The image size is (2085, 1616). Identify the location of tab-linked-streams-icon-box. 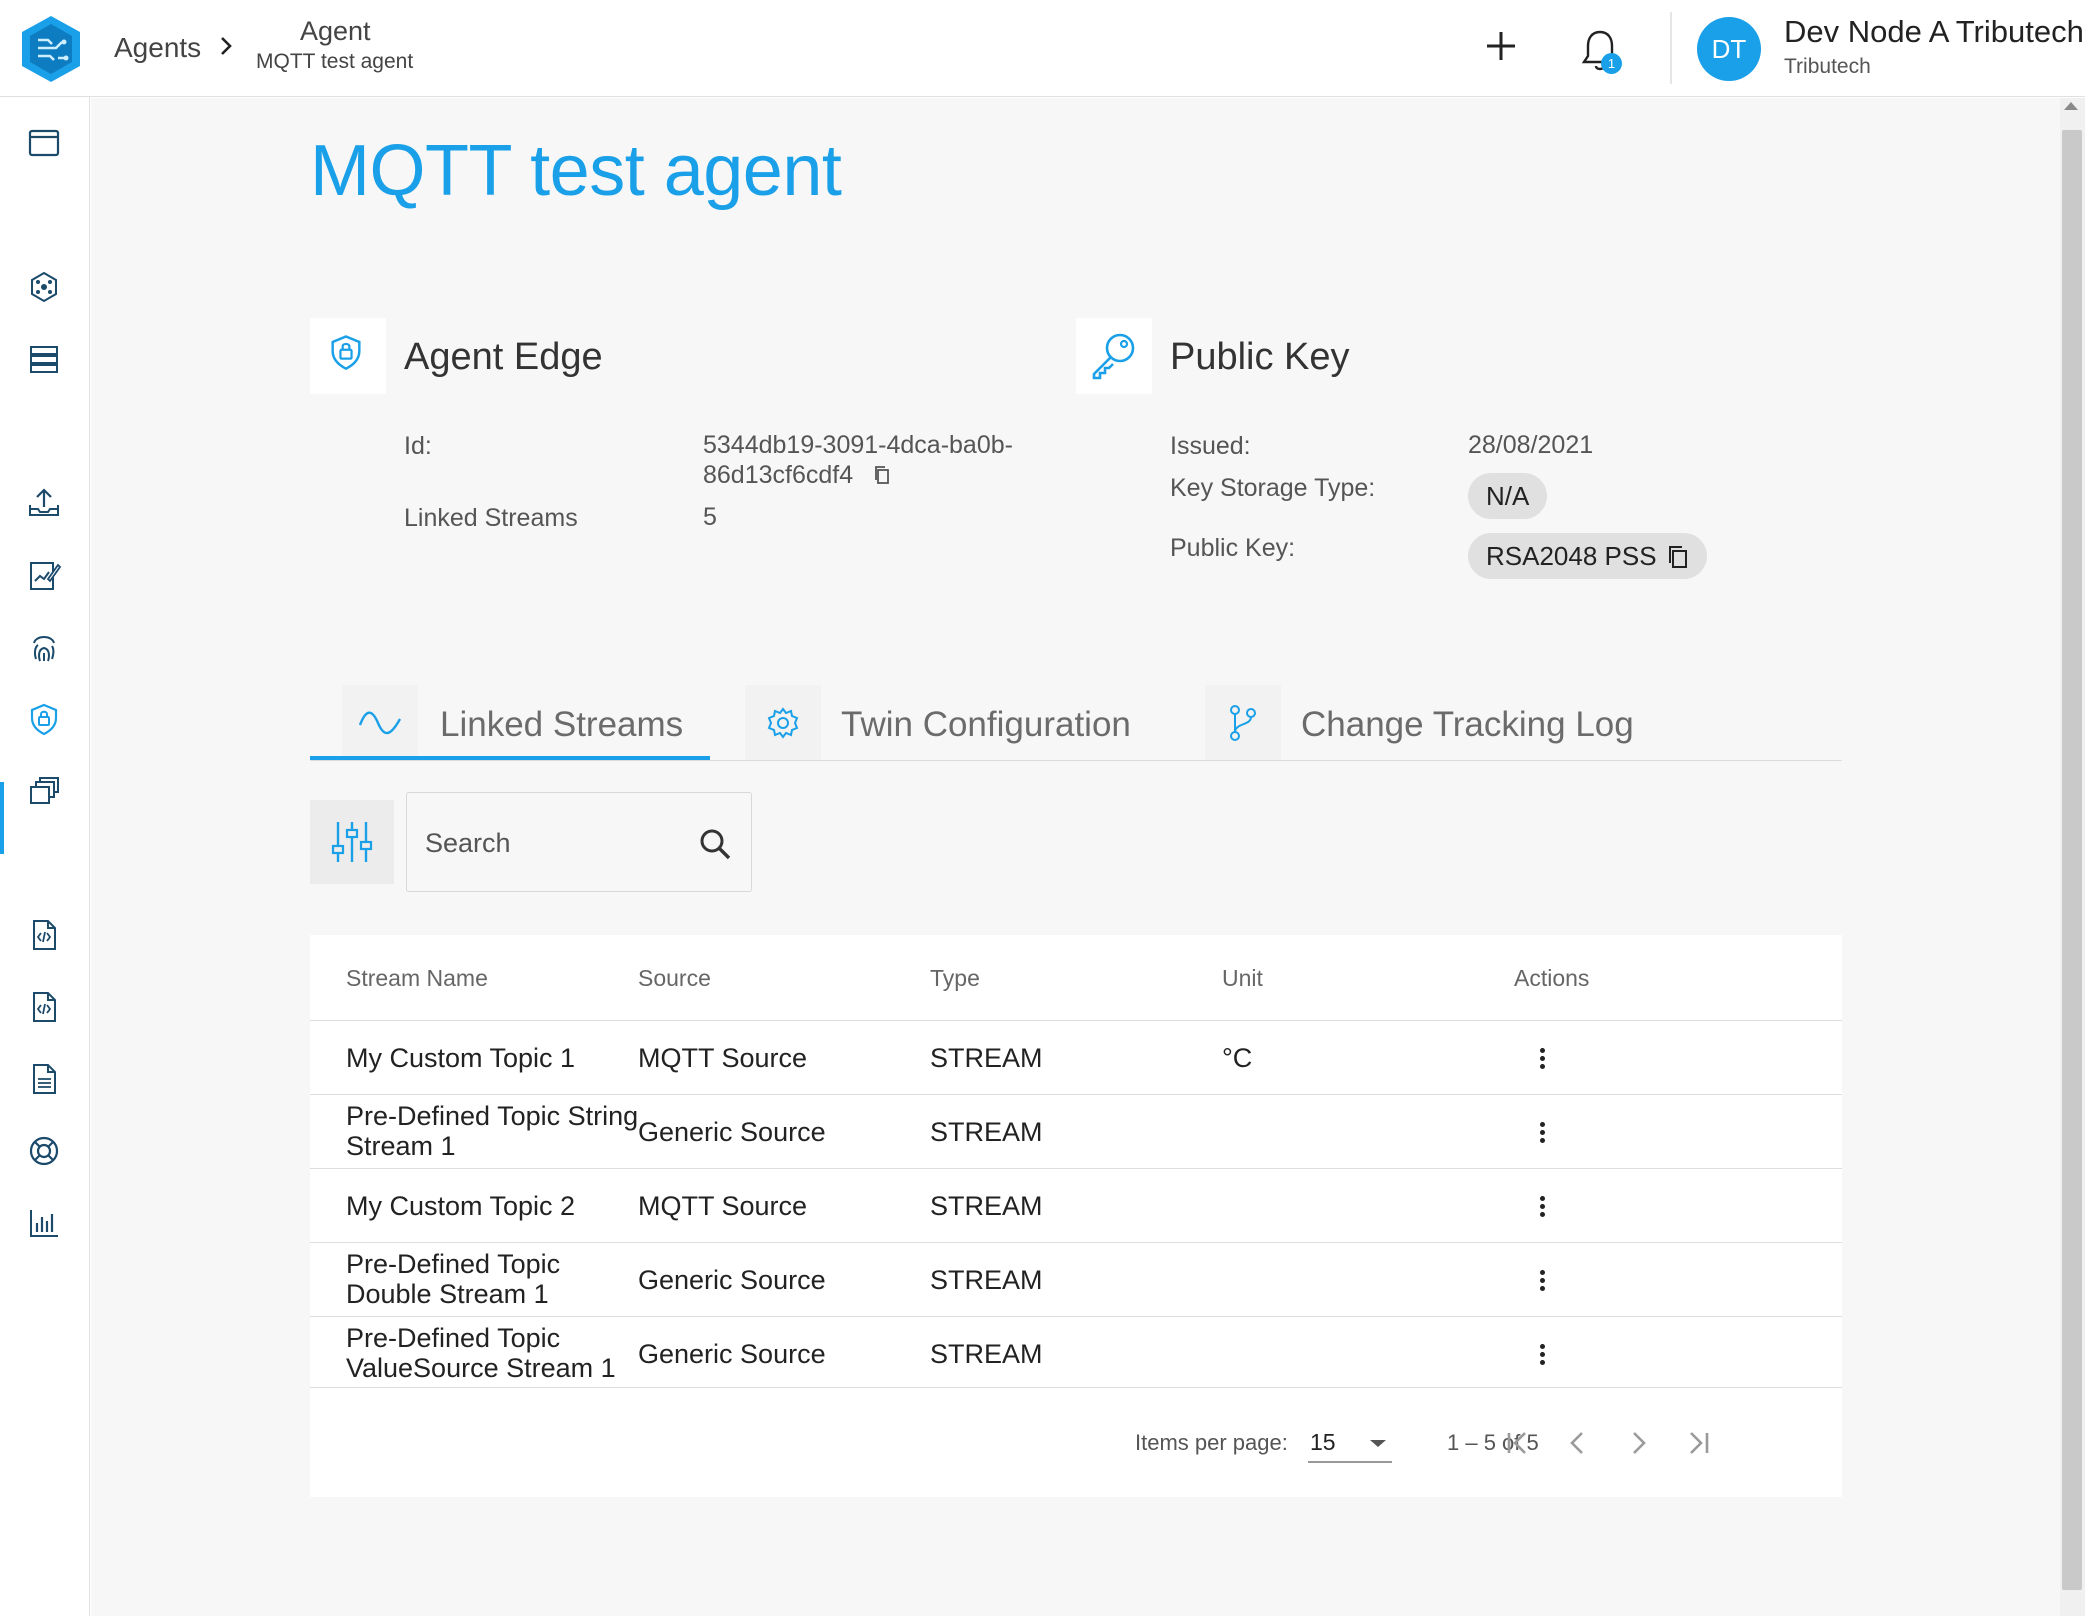
(380, 723).